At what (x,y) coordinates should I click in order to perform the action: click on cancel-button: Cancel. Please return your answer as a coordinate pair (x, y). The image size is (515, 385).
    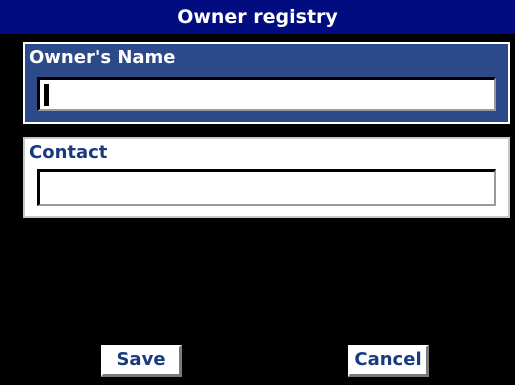
    Looking at the image, I should click on (388, 361).